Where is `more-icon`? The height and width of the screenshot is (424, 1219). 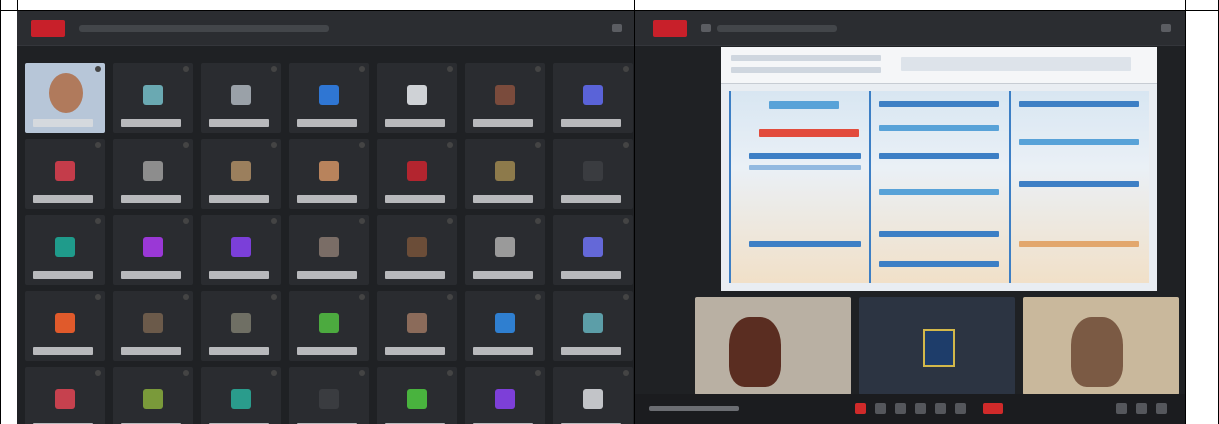 more-icon is located at coordinates (1161, 408).